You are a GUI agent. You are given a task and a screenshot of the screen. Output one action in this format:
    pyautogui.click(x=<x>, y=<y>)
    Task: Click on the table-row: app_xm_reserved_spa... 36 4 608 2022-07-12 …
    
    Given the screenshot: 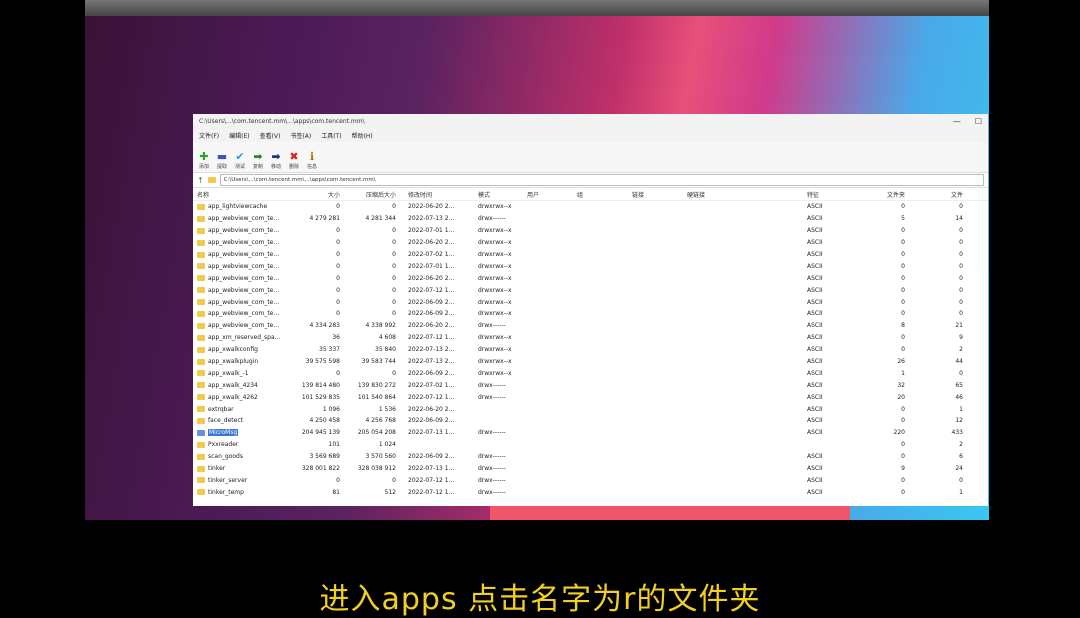 What is the action you would take?
    pyautogui.click(x=590, y=338)
    